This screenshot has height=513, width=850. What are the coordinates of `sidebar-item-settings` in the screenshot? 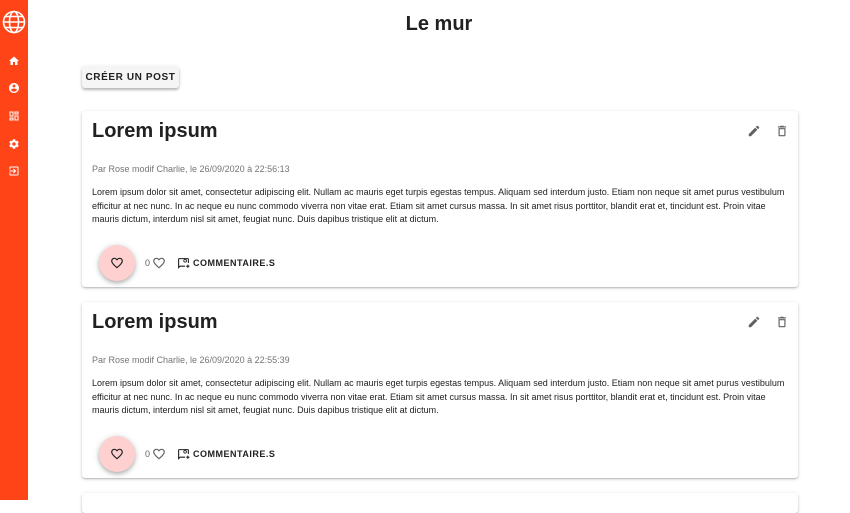 It's located at (14, 144).